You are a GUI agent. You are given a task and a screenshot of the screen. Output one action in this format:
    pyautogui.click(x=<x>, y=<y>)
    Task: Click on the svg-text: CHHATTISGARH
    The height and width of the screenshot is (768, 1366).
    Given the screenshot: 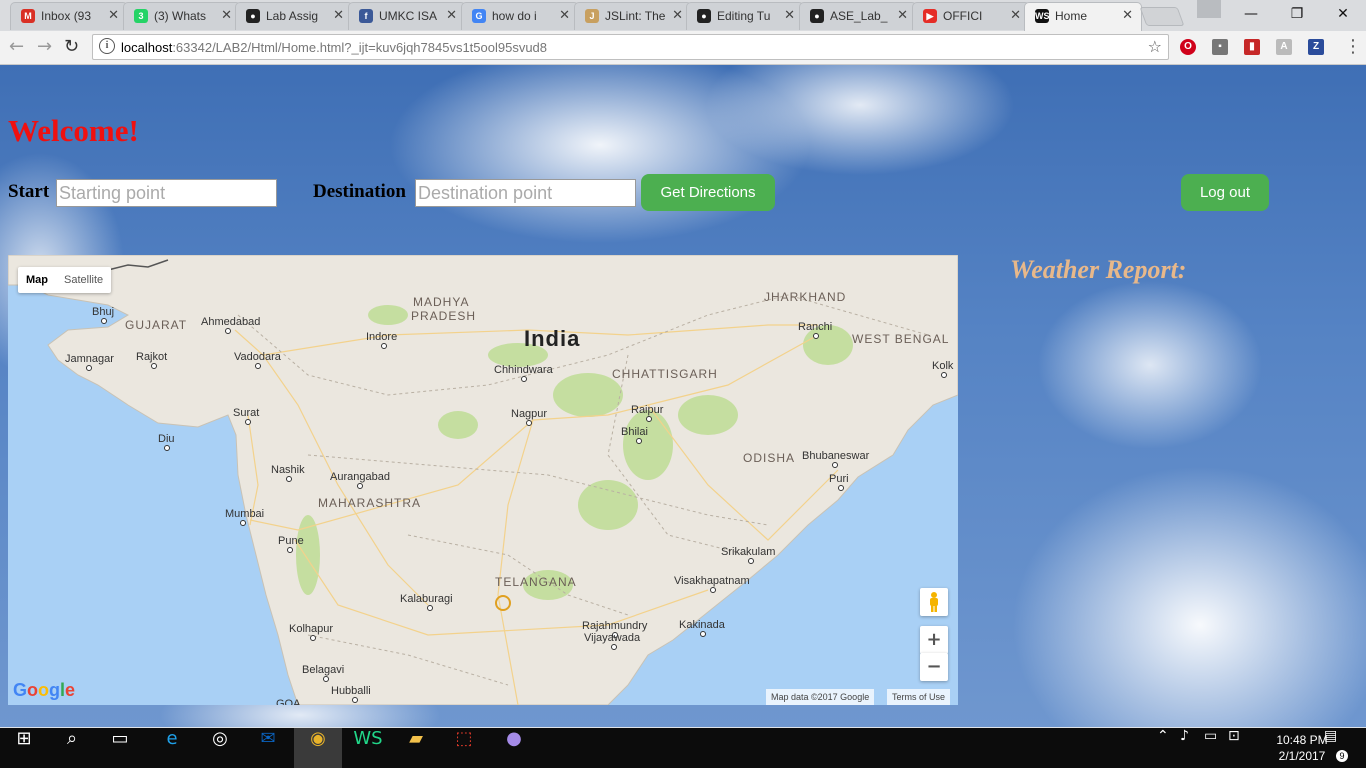 What is the action you would take?
    pyautogui.click(x=665, y=374)
    